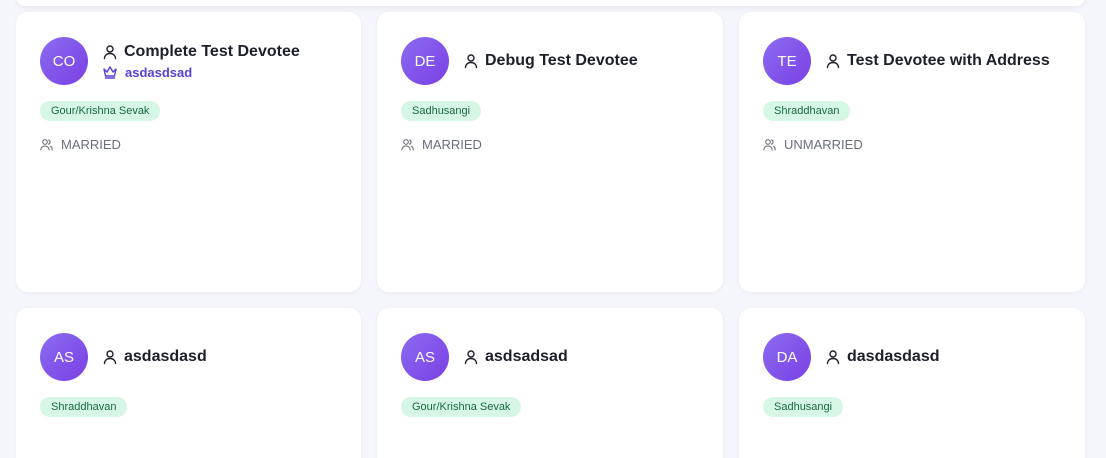 The image size is (1106, 458). What do you see at coordinates (201, 61) in the screenshot?
I see `card-info: Complete Test Devotee asdasdsad` at bounding box center [201, 61].